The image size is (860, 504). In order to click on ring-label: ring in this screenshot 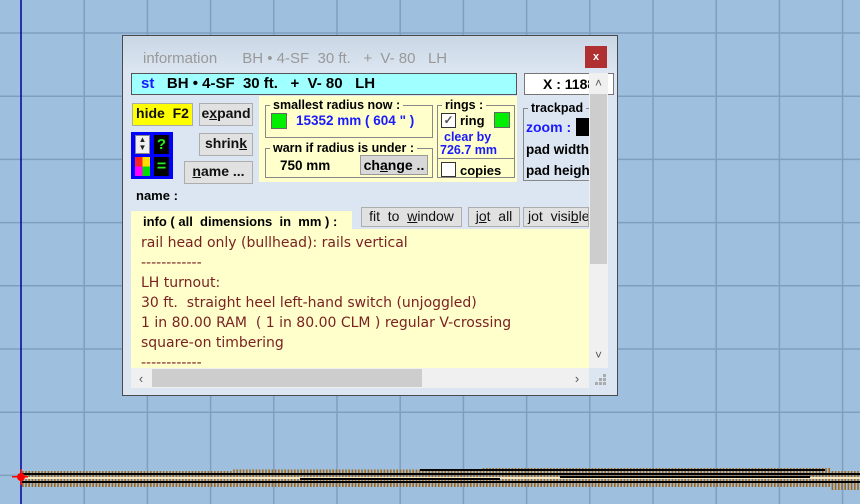, I will do `click(472, 120)`.